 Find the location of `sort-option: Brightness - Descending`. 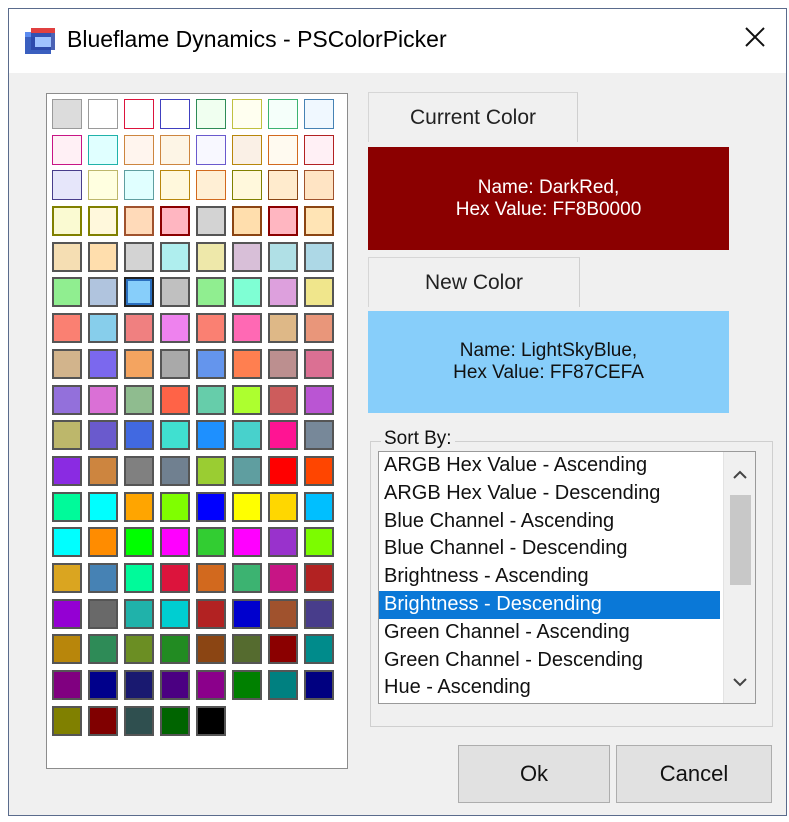

sort-option: Brightness - Descending is located at coordinates (549, 604).